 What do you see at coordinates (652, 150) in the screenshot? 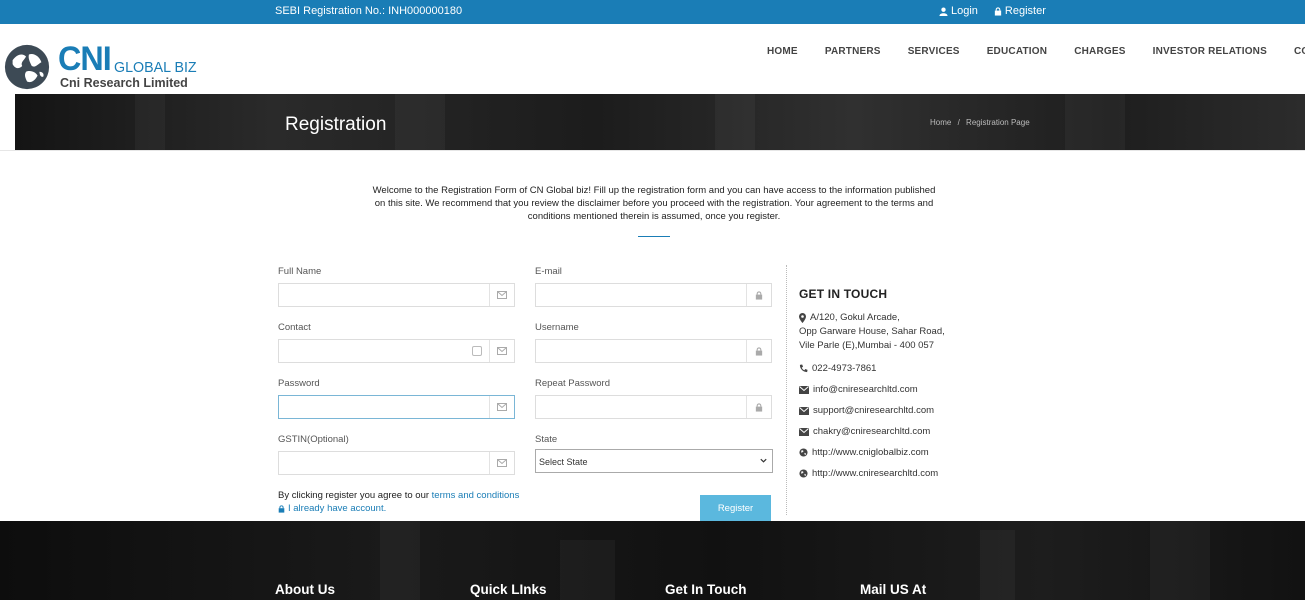
I see `divider` at bounding box center [652, 150].